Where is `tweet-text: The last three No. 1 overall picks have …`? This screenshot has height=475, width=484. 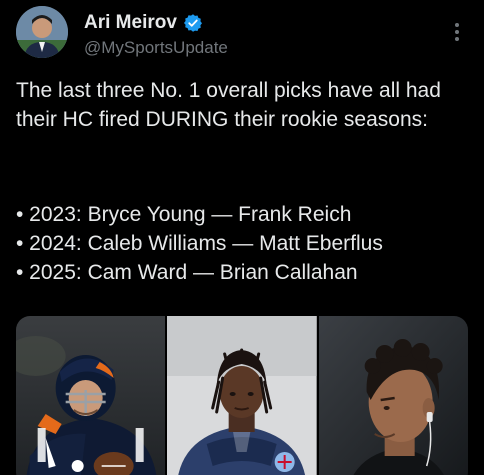
tweet-text: The last three No. 1 overall picks have … is located at coordinates (228, 105).